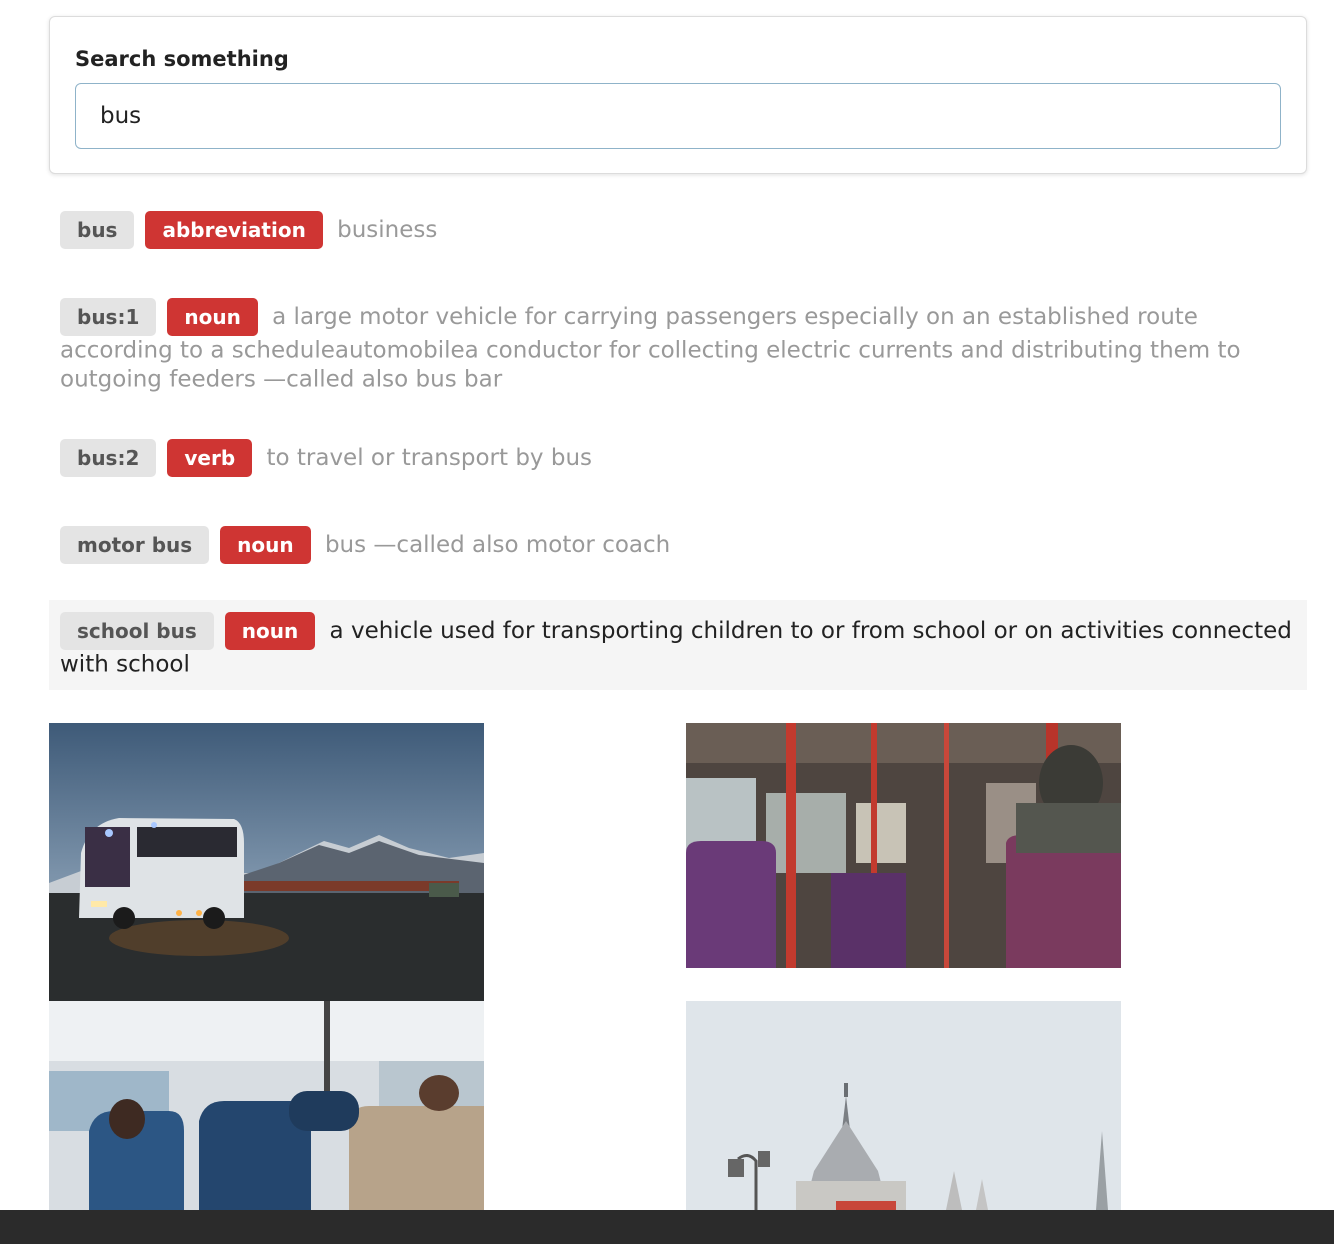  What do you see at coordinates (266, 1105) in the screenshot?
I see `bus-interior-seats-photo` at bounding box center [266, 1105].